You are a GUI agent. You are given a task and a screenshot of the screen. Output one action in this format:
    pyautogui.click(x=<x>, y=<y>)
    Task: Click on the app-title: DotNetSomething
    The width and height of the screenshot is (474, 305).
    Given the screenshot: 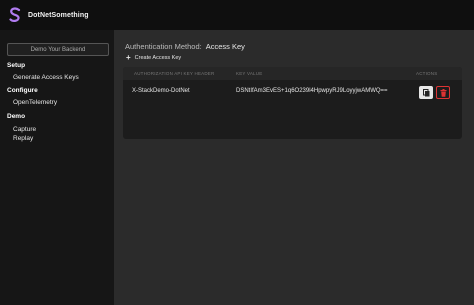 What is the action you would take?
    pyautogui.click(x=58, y=15)
    